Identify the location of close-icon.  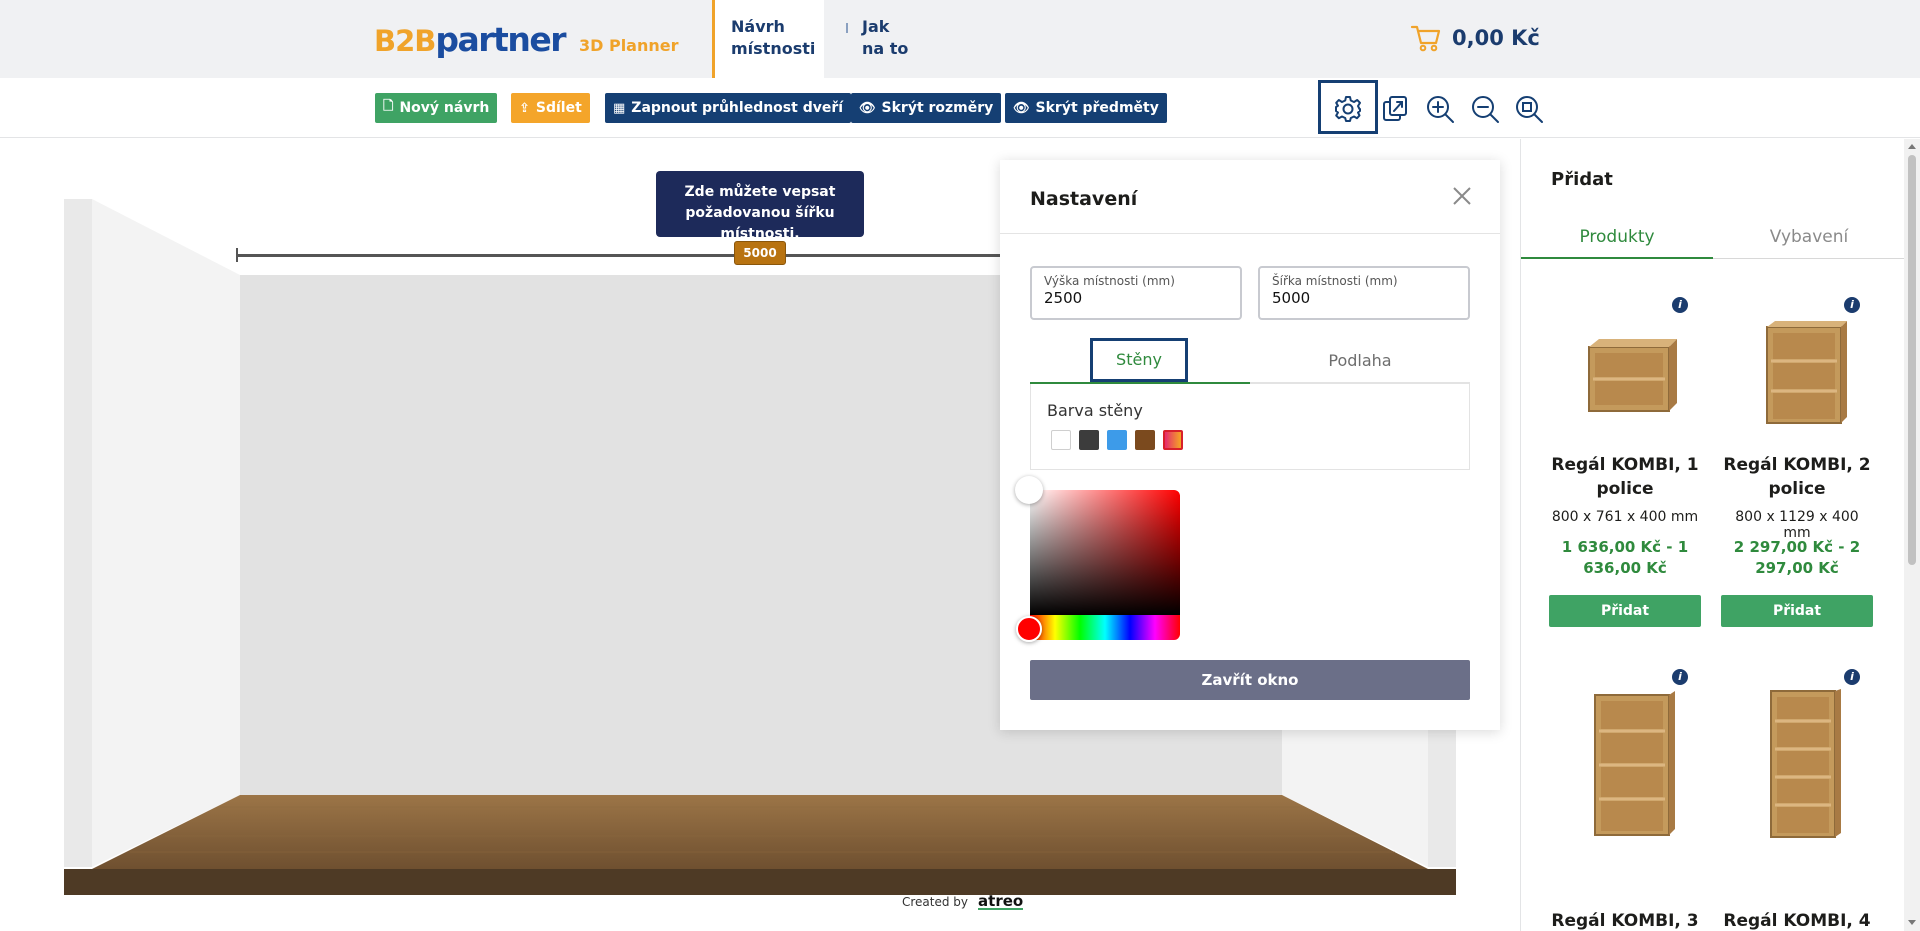
(1462, 196).